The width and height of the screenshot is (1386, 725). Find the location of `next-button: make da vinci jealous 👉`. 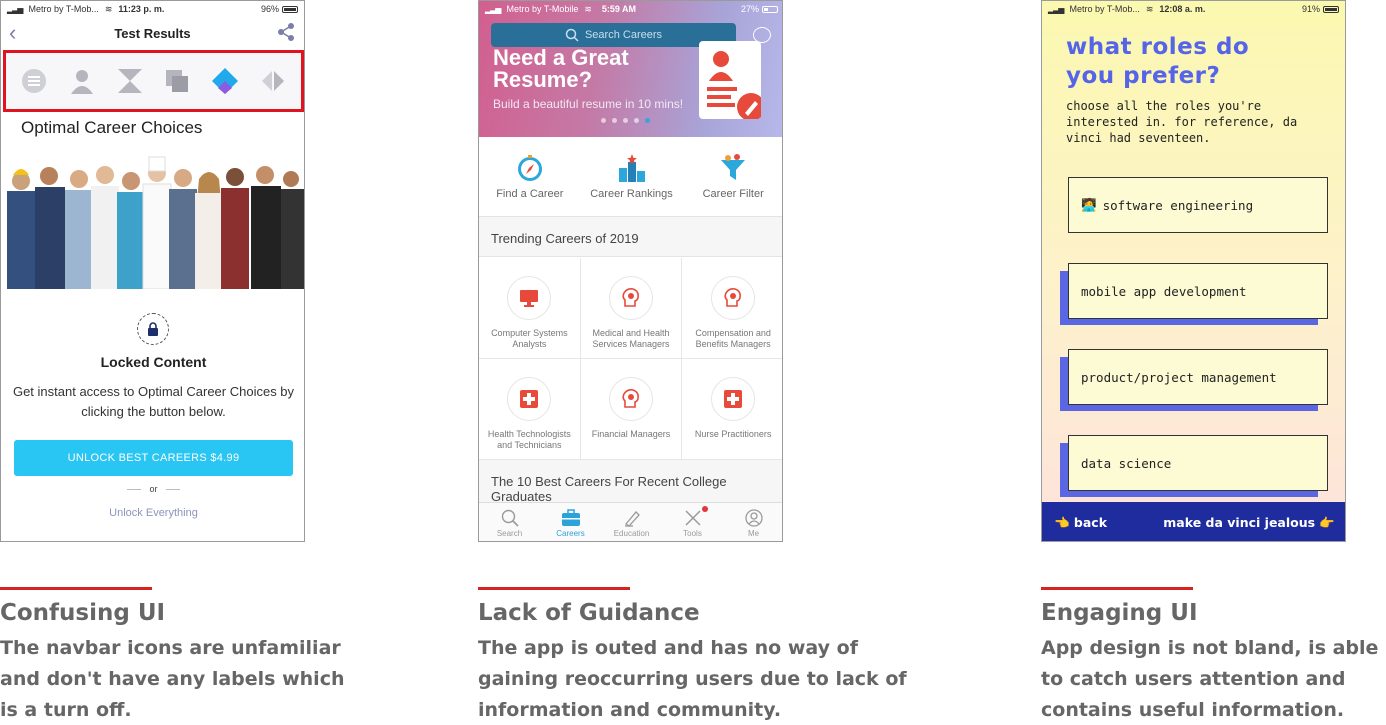

next-button: make da vinci jealous 👉 is located at coordinates (1249, 523).